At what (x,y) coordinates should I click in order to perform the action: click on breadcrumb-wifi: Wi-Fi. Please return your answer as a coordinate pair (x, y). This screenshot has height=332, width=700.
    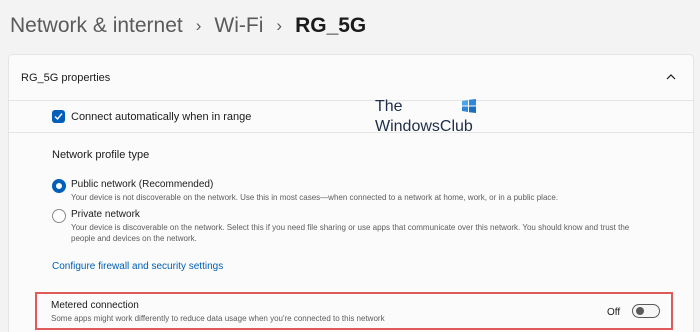
    Looking at the image, I should click on (238, 26).